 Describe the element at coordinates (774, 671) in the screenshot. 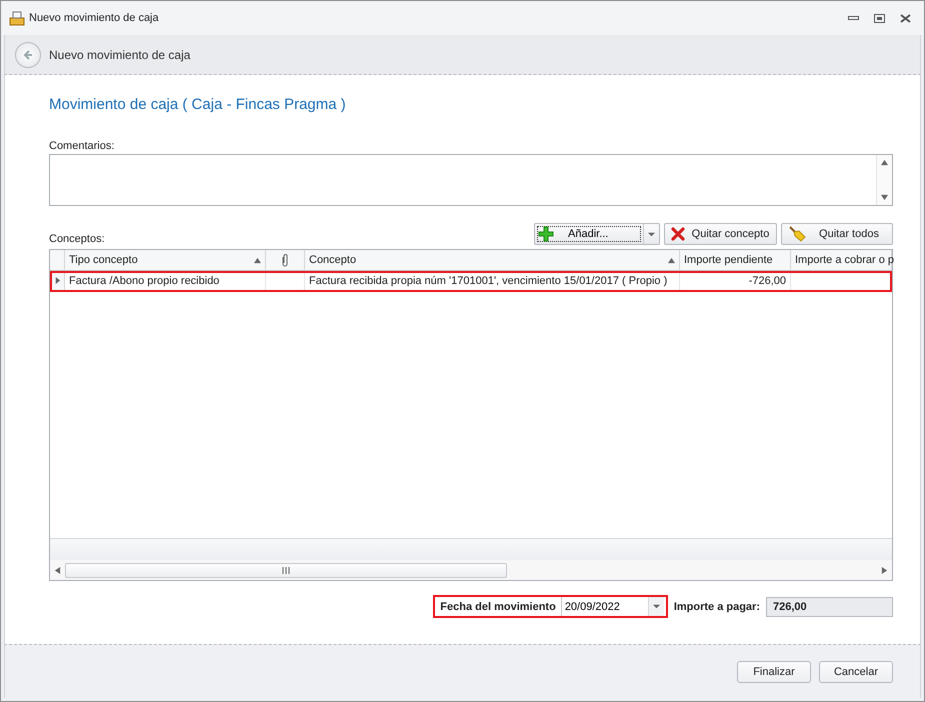

I see `finish-button: Finalizar` at that location.